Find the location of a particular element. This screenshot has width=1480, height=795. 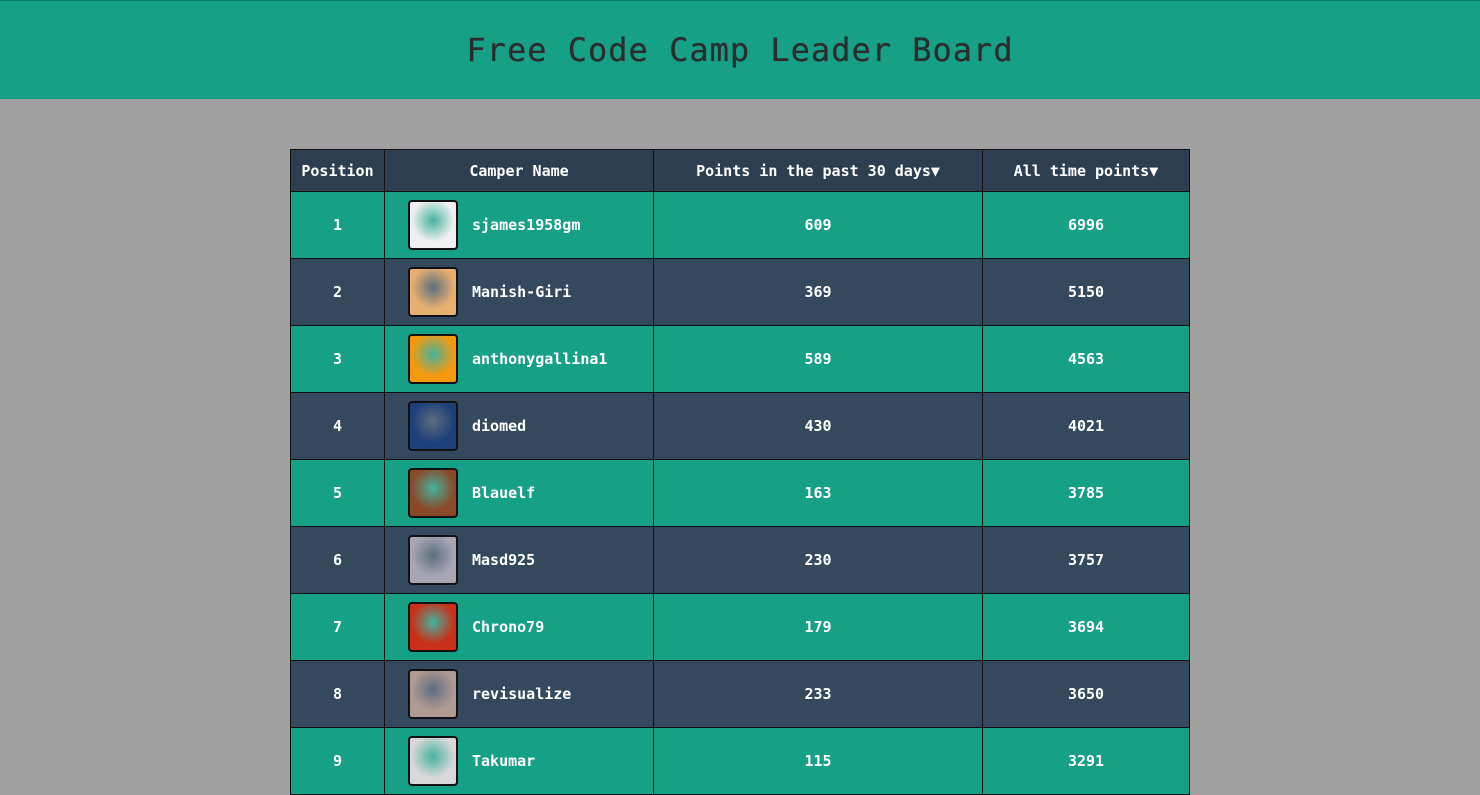

alltime-points-cell: 3785 is located at coordinates (1086, 493).